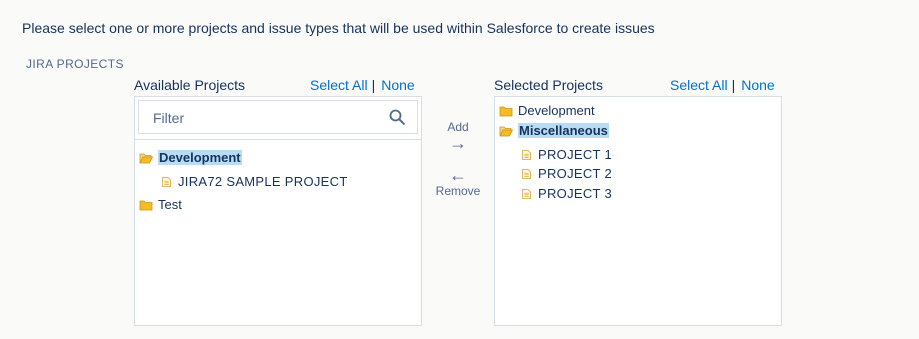  Describe the element at coordinates (699, 85) in the screenshot. I see `selected-select-all-link: Select All` at that location.